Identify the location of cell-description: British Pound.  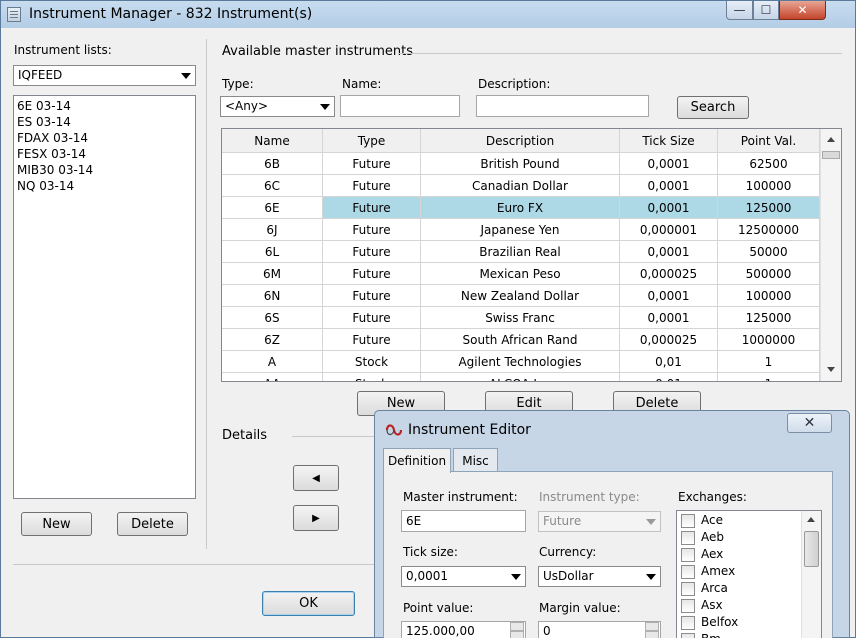
(520, 164).